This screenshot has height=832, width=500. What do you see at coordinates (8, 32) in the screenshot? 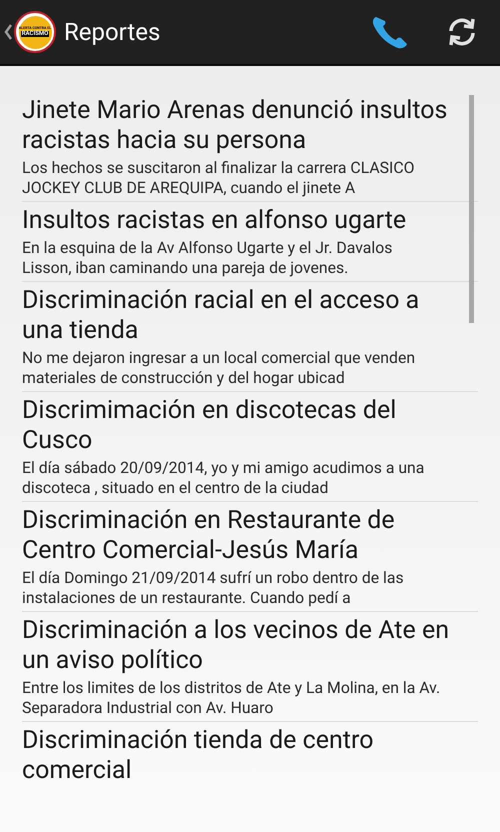
I see `back-caret-icon` at bounding box center [8, 32].